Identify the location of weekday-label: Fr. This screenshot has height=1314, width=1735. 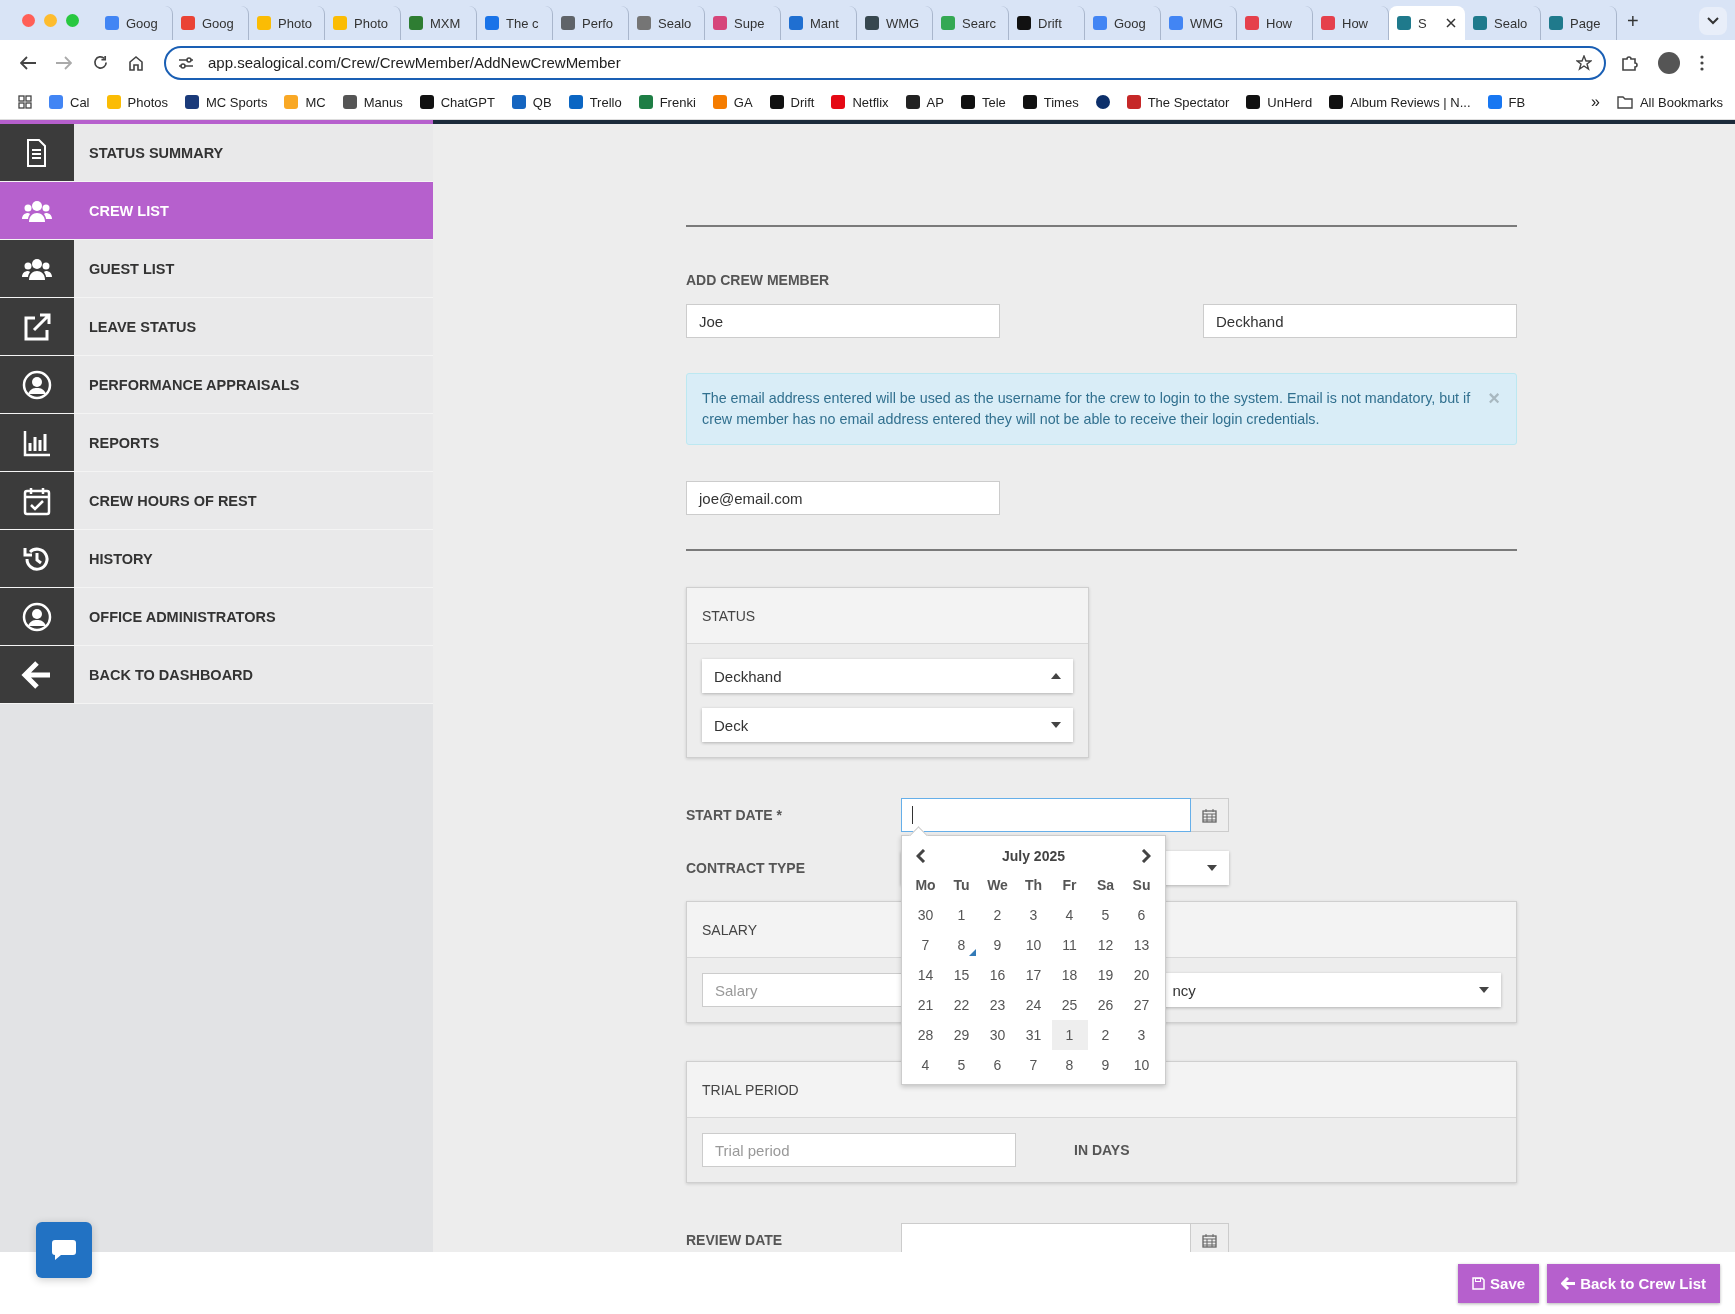
(1069, 885).